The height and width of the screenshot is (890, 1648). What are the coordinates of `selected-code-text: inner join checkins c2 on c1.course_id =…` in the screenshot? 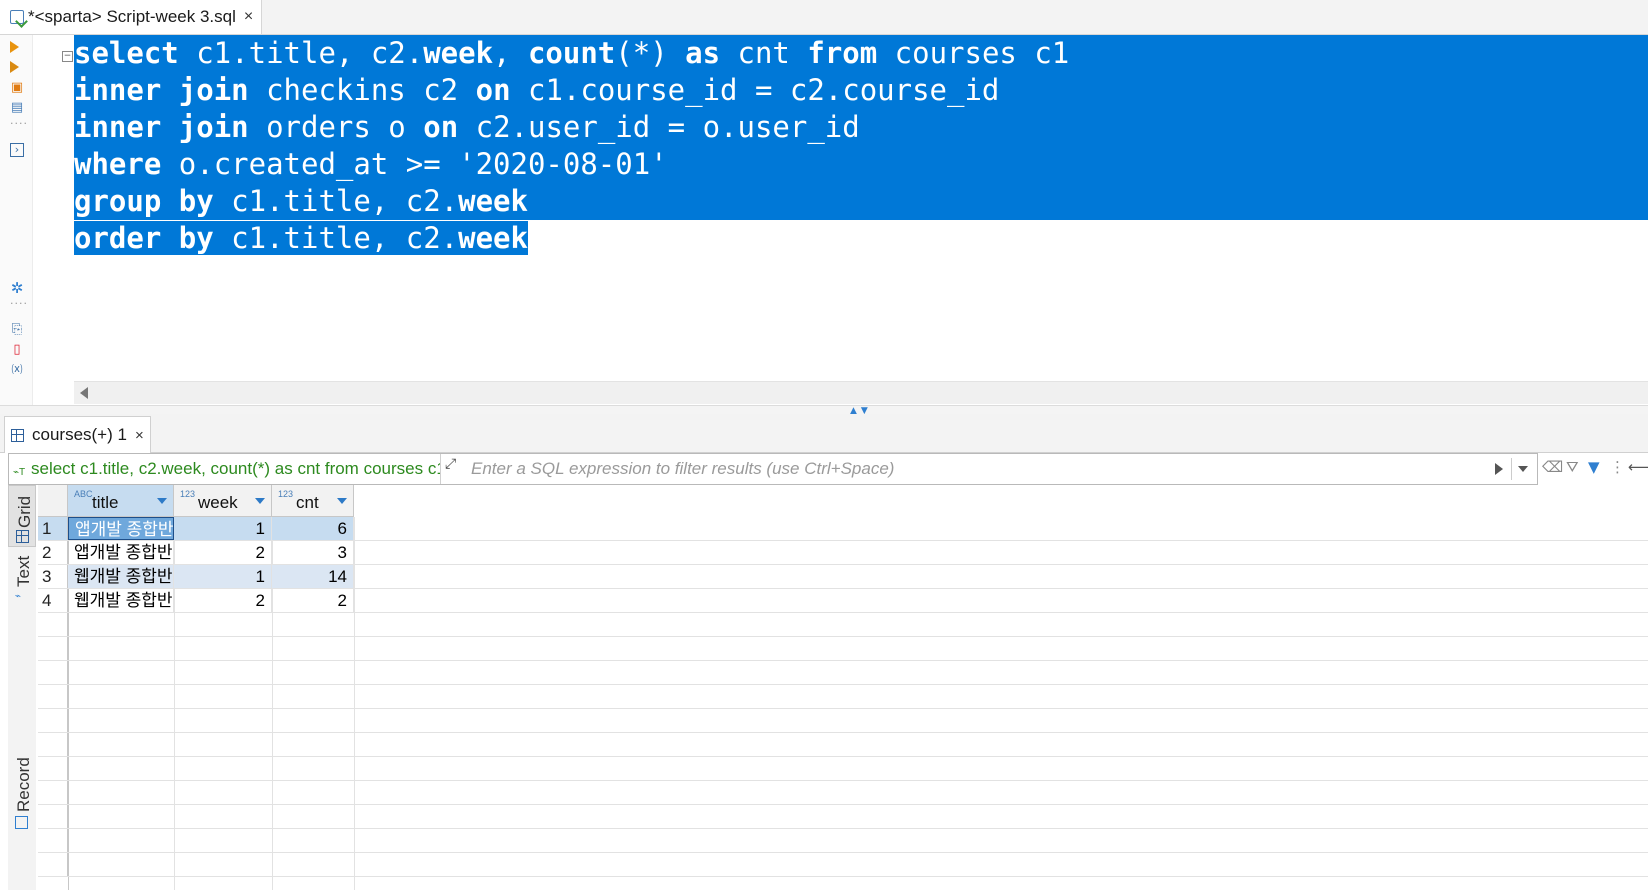 It's located at (536, 90).